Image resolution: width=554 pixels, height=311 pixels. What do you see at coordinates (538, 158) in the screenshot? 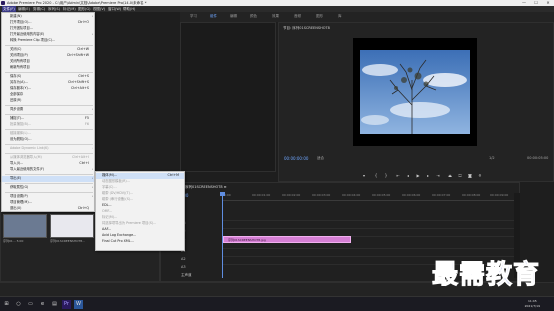
I see `program-duration: 00:00:05:00` at bounding box center [538, 158].